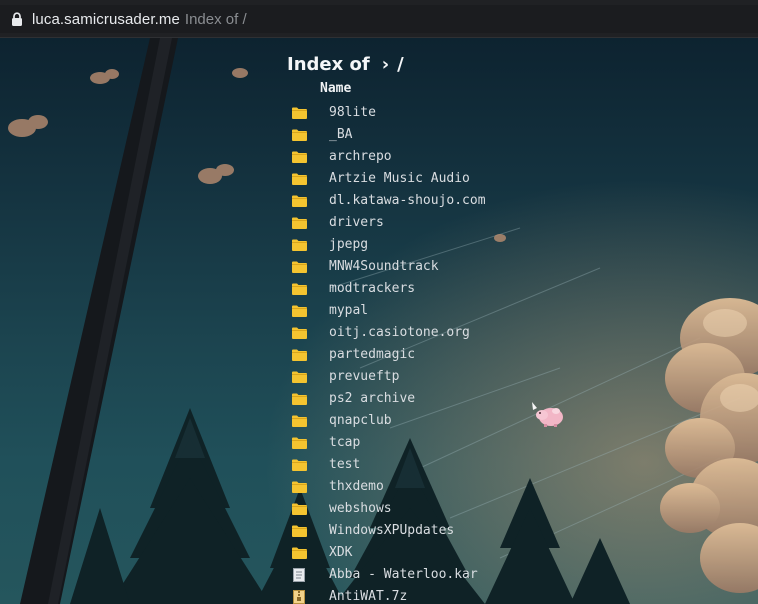 This screenshot has height=604, width=758. What do you see at coordinates (364, 377) in the screenshot?
I see `entry-name-link: prevueftp` at bounding box center [364, 377].